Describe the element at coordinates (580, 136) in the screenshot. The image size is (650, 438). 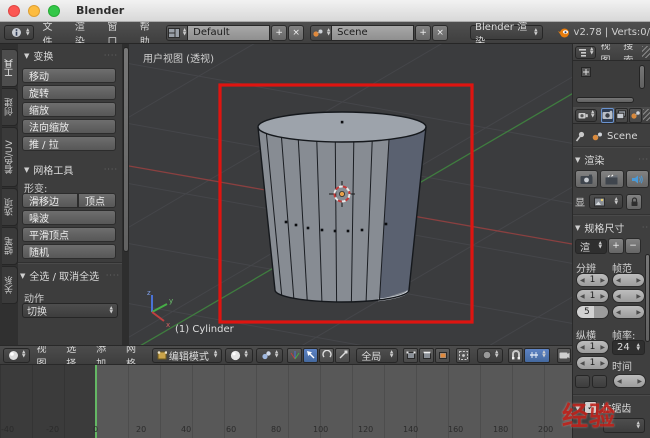
I see `pin-icon` at that location.